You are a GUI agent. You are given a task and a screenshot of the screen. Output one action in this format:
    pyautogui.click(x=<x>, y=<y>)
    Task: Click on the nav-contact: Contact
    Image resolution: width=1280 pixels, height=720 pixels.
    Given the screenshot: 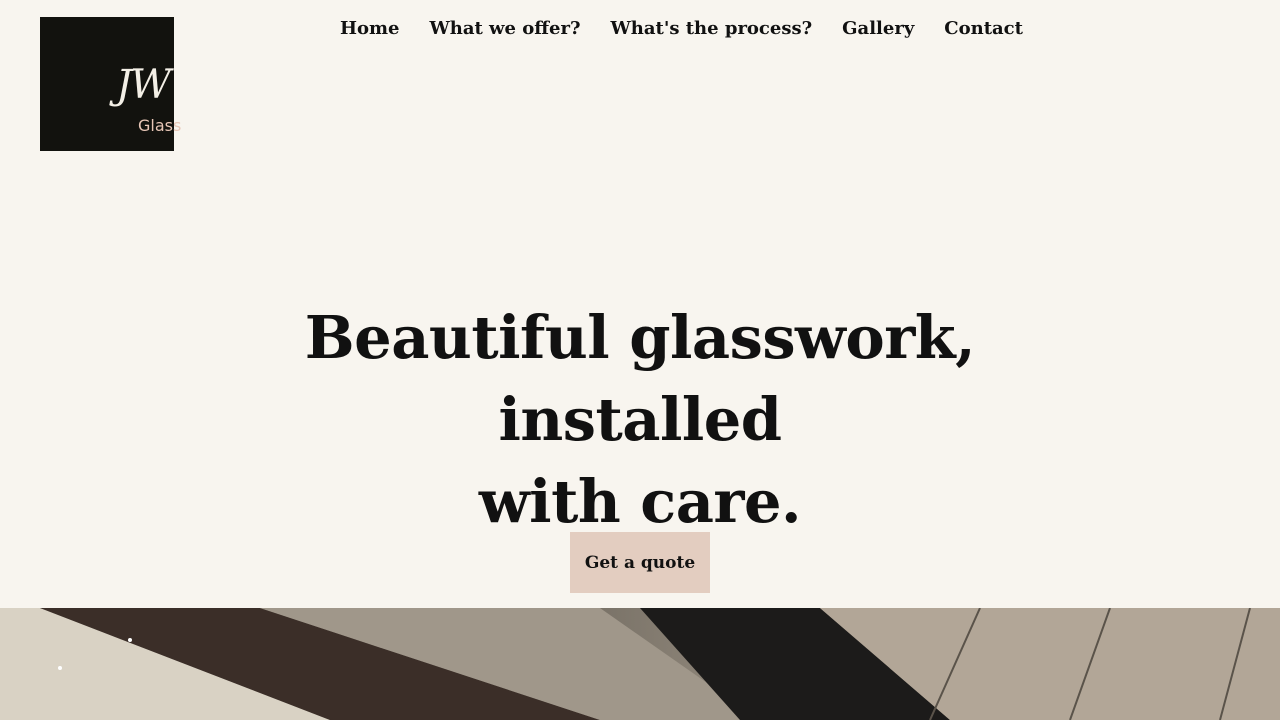 What is the action you would take?
    pyautogui.click(x=983, y=28)
    